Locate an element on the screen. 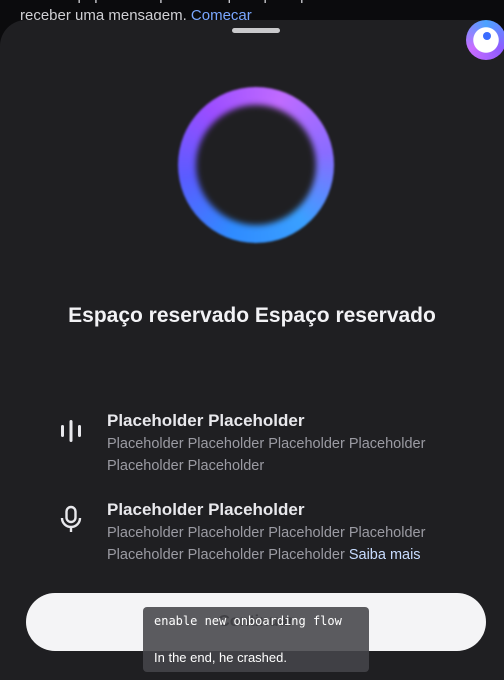 This screenshot has height=680, width=504. learn-more-link: Saiba mais is located at coordinates (385, 555).